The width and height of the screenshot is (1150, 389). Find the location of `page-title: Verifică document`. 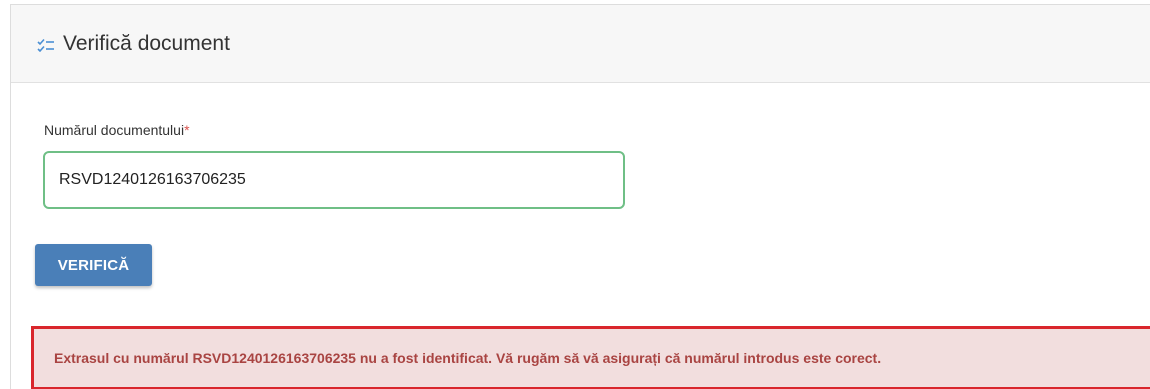

page-title: Verifică document is located at coordinates (146, 43).